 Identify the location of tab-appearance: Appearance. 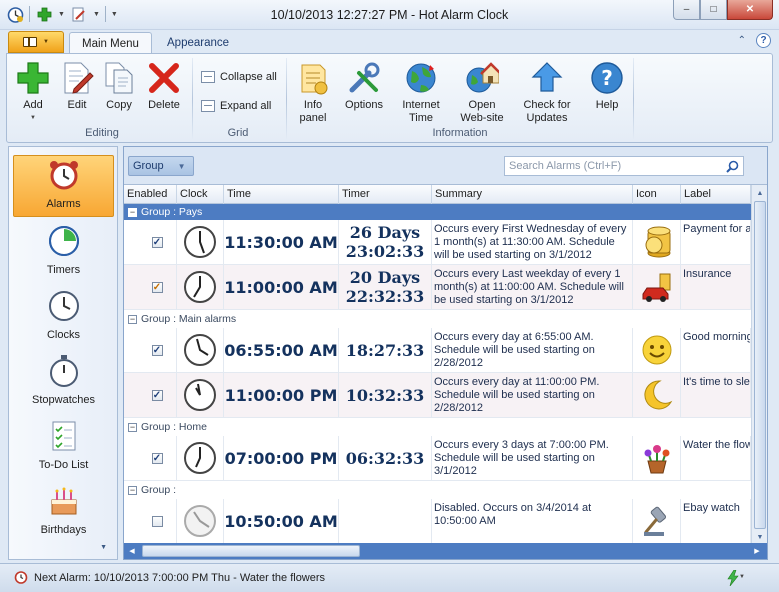
(198, 43).